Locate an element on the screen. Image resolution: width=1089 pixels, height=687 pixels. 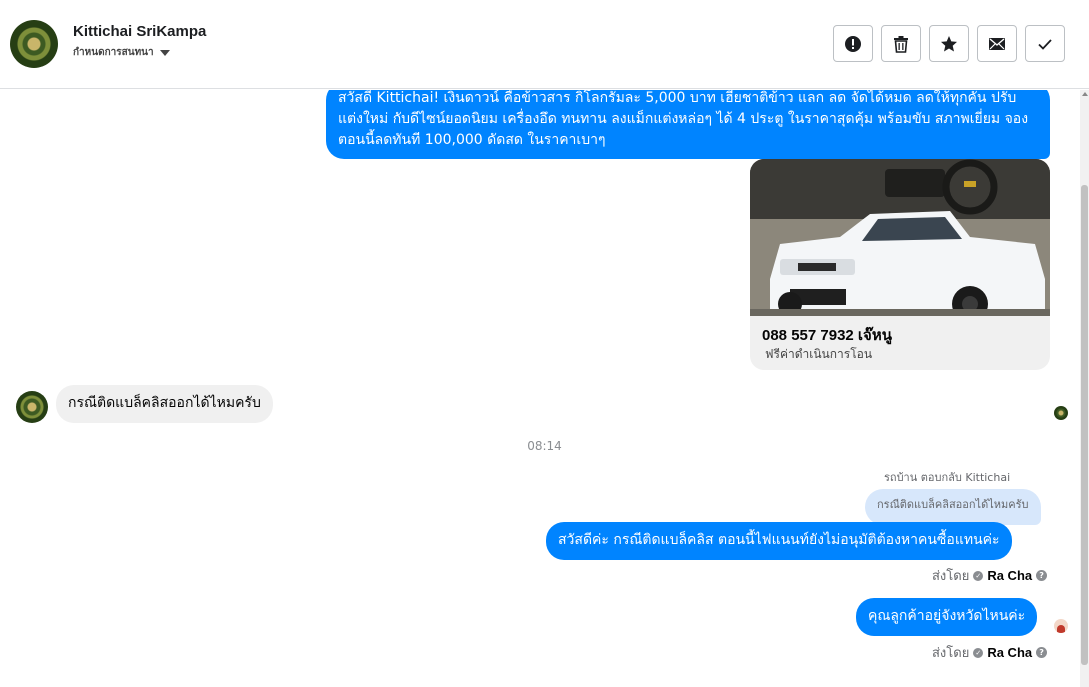
mark-unread-button is located at coordinates (997, 43).